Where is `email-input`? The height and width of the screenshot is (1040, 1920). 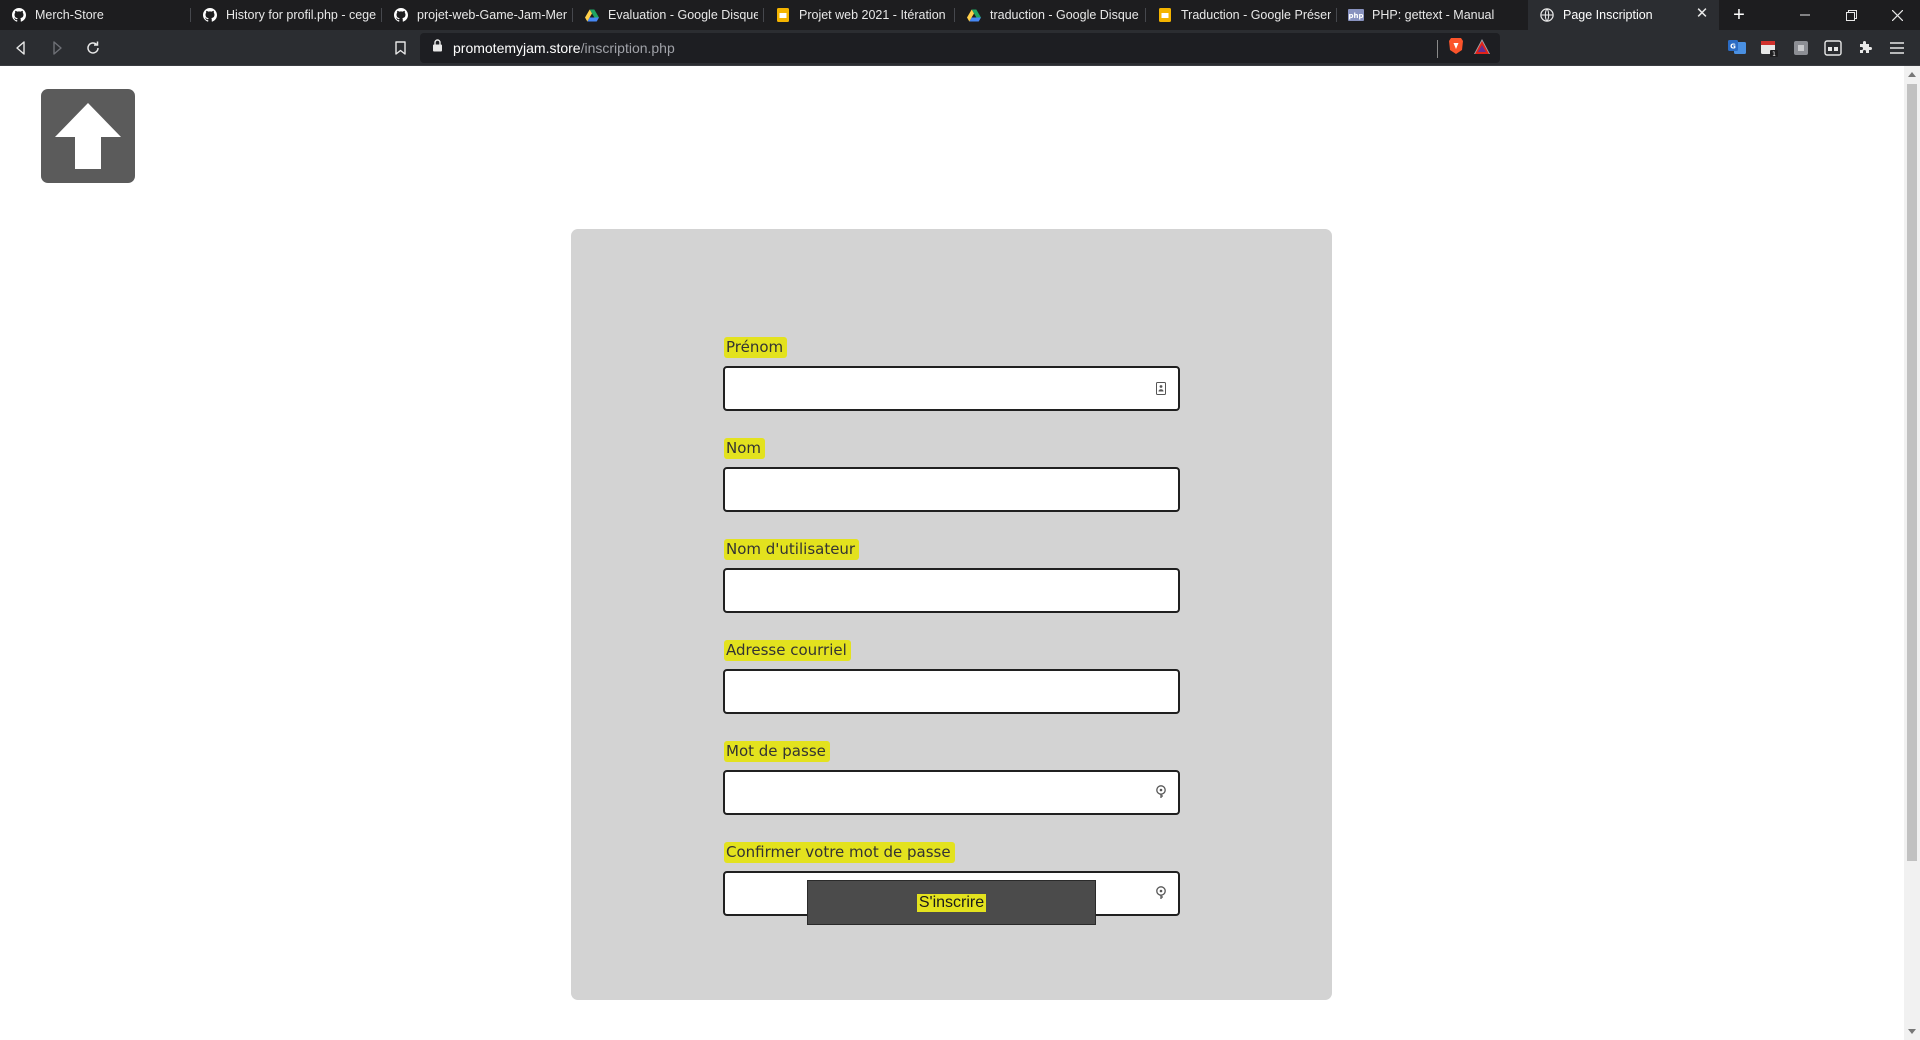 email-input is located at coordinates (951, 691).